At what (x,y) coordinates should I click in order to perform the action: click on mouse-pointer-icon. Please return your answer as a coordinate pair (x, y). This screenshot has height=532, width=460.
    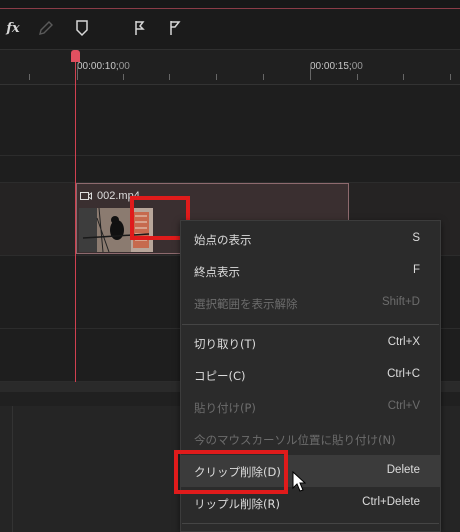
    Looking at the image, I should click on (299, 481).